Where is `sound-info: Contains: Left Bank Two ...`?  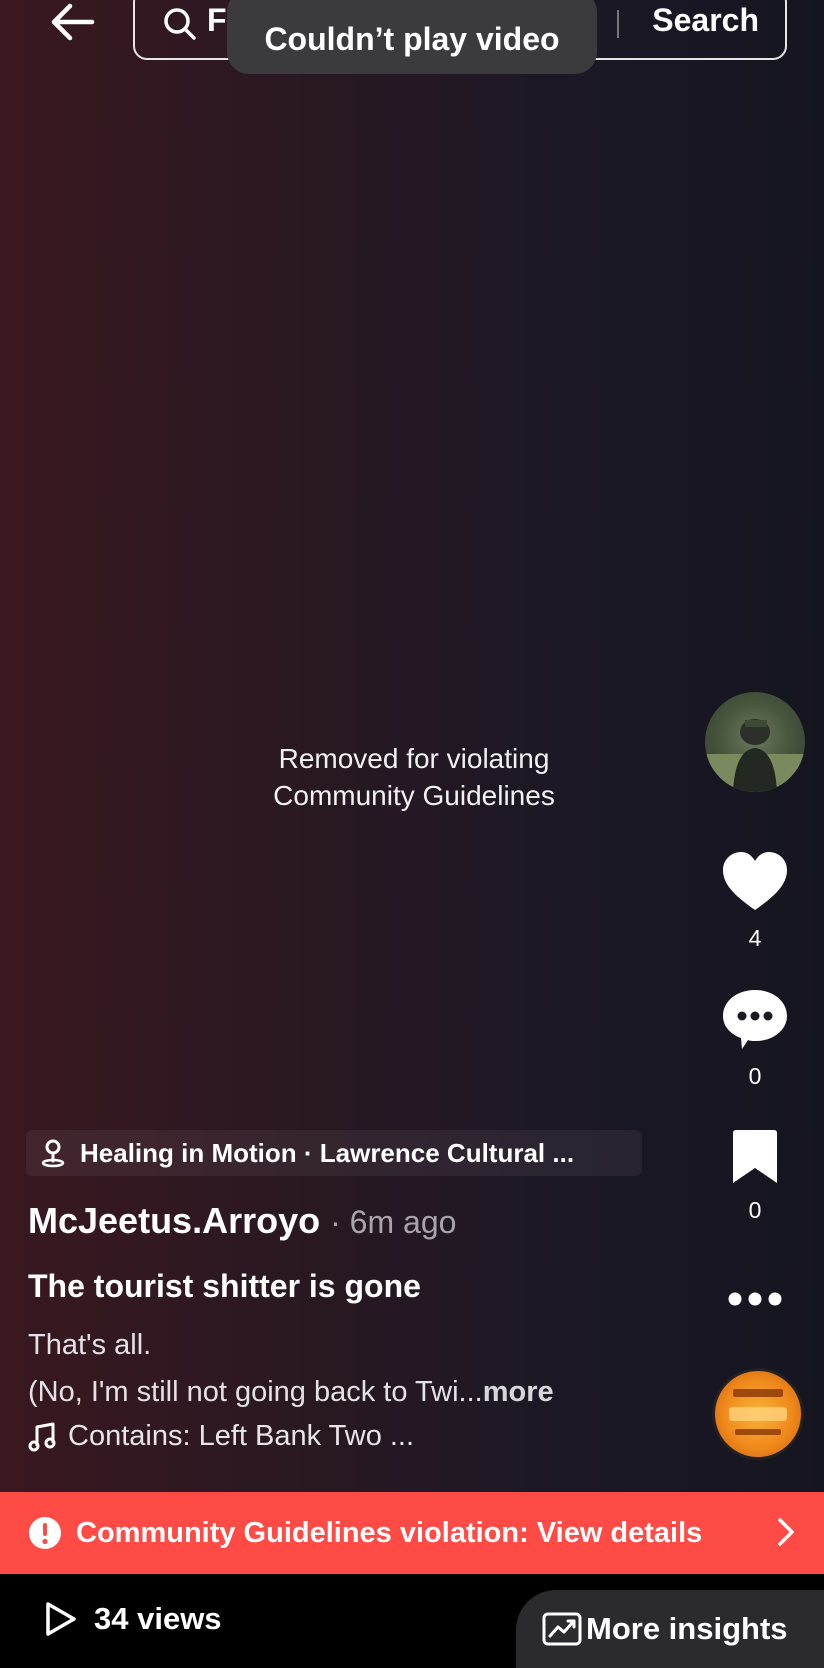
sound-info: Contains: Left Bank Two ... is located at coordinates (221, 1436).